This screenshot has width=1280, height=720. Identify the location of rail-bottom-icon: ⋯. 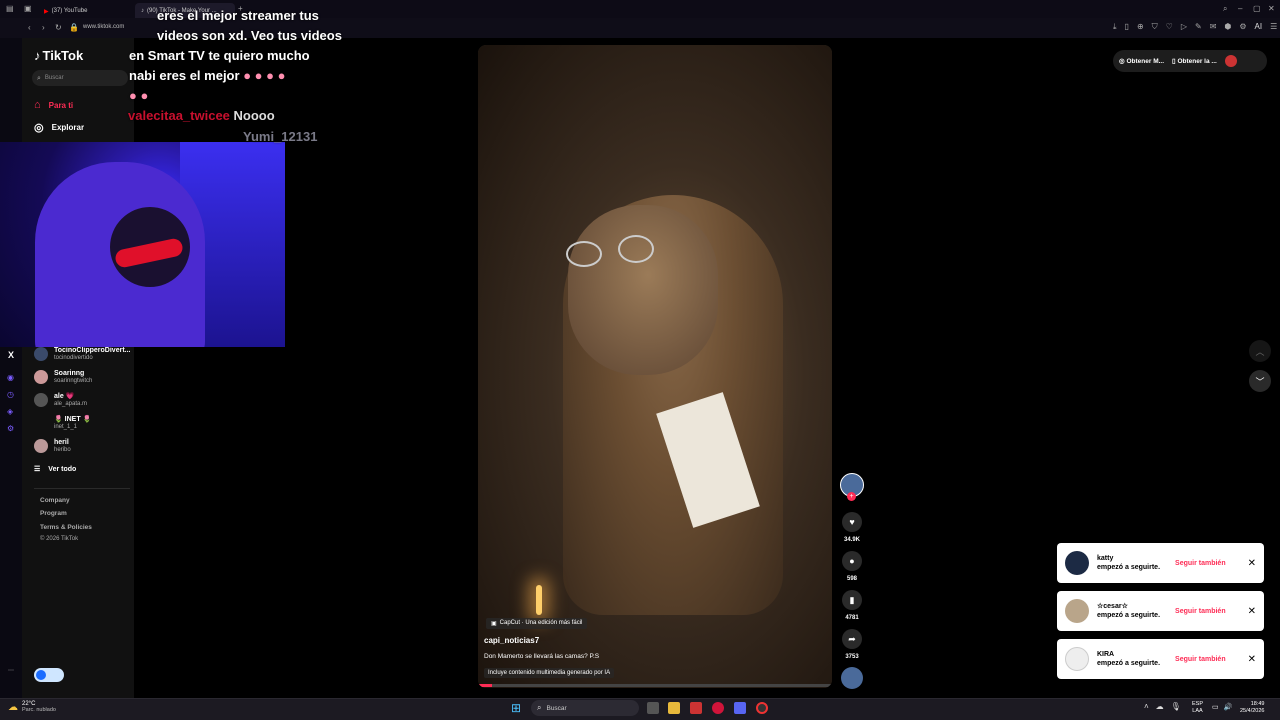
(11, 671).